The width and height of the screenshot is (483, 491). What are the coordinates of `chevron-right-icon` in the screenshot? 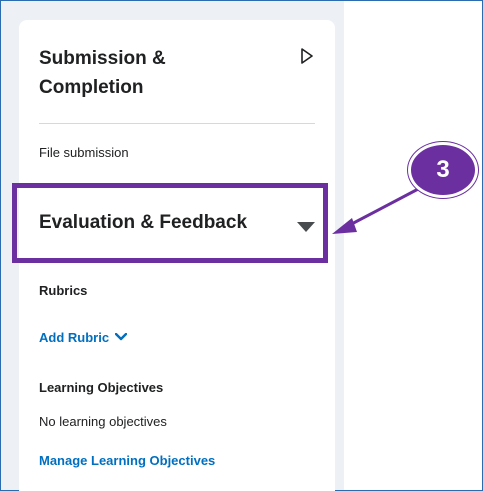 It's located at (307, 56).